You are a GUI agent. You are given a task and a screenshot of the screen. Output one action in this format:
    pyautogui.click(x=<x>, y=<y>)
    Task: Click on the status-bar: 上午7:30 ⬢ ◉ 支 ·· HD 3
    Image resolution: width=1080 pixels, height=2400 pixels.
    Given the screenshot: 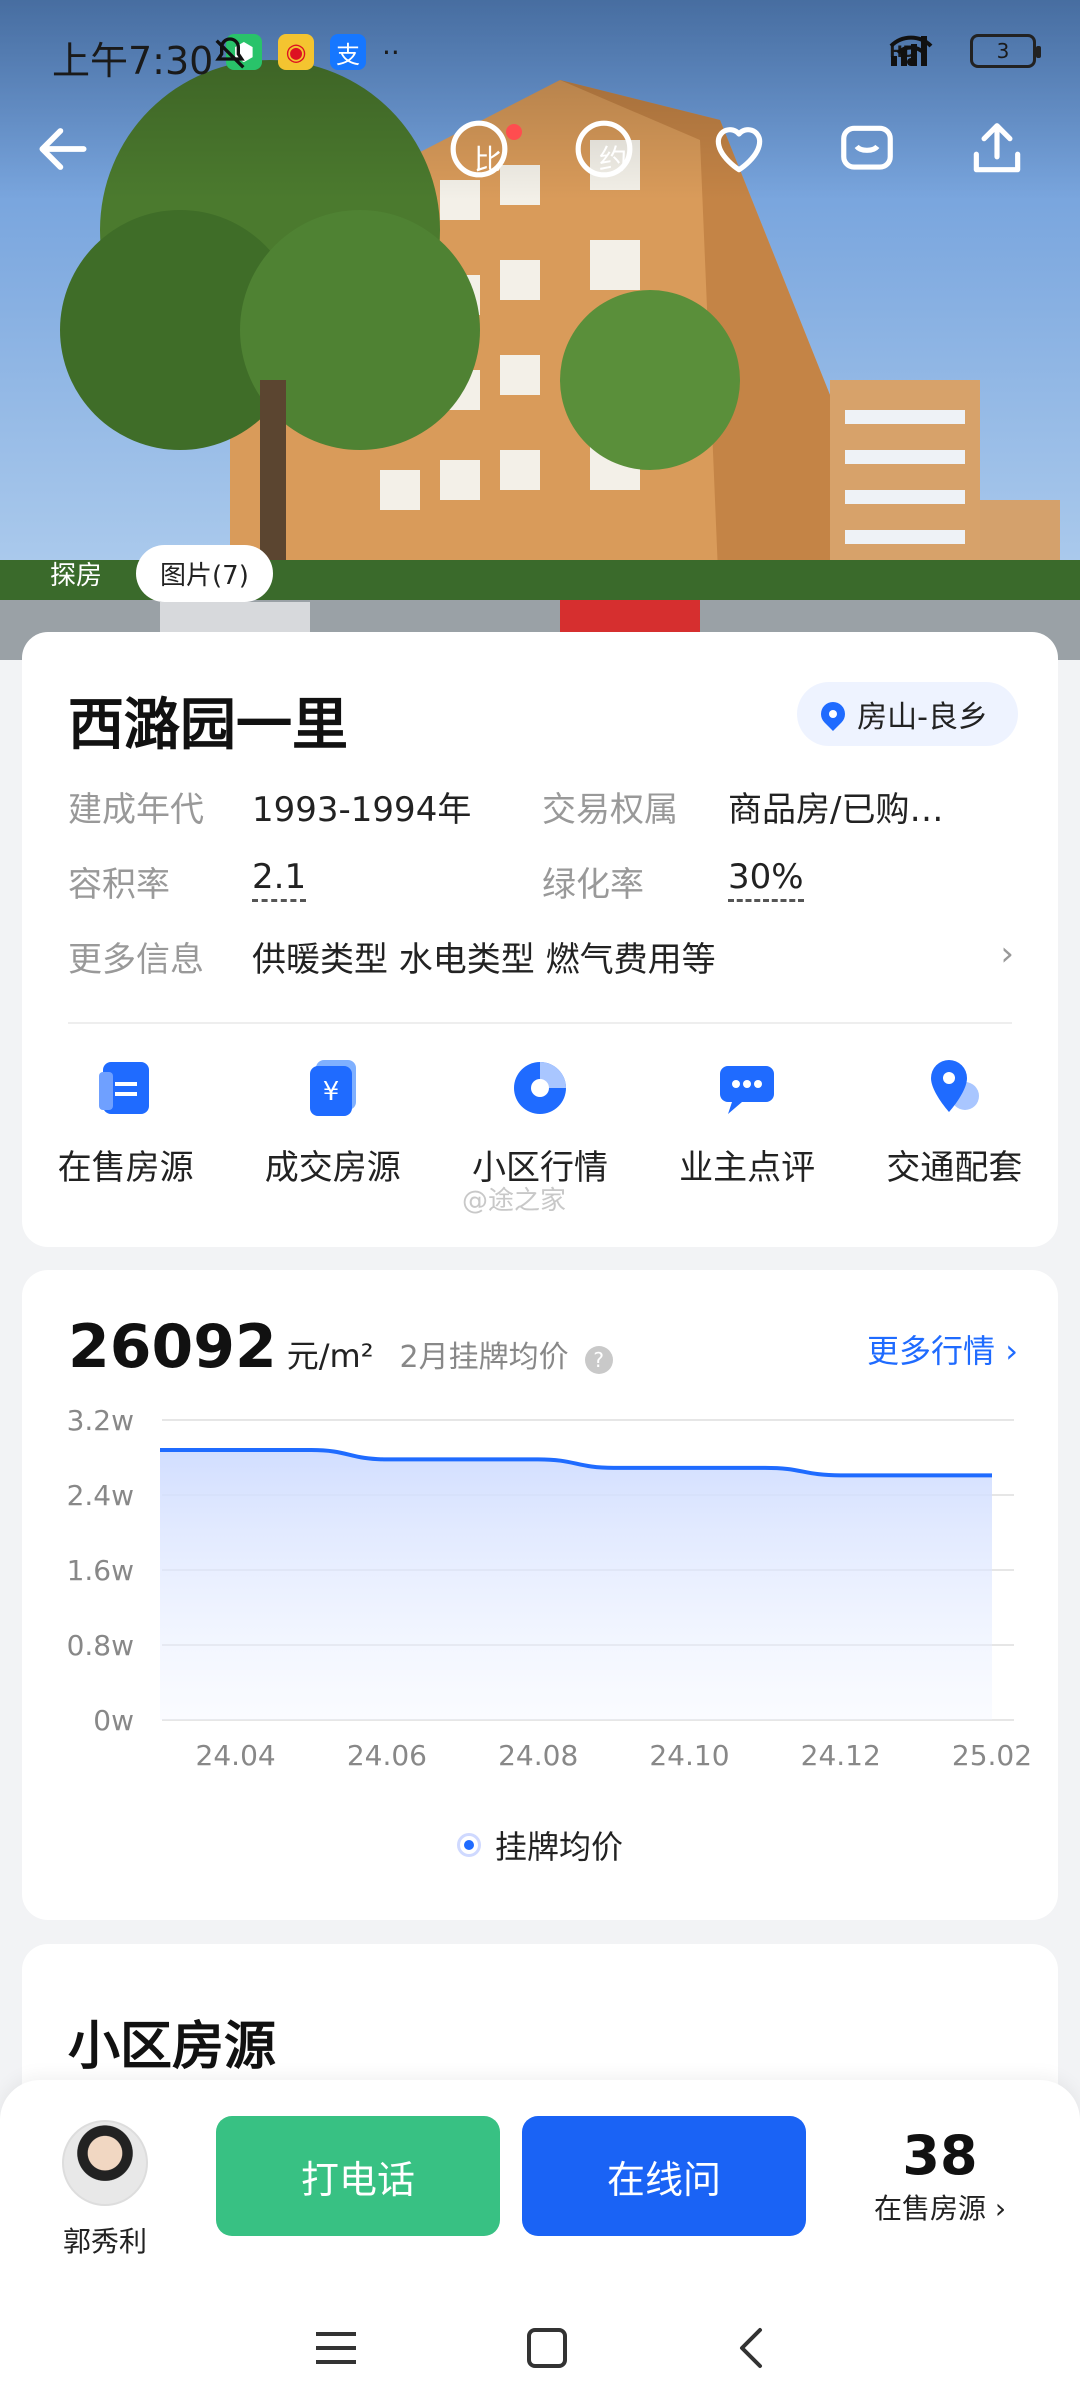 What is the action you would take?
    pyautogui.click(x=540, y=55)
    